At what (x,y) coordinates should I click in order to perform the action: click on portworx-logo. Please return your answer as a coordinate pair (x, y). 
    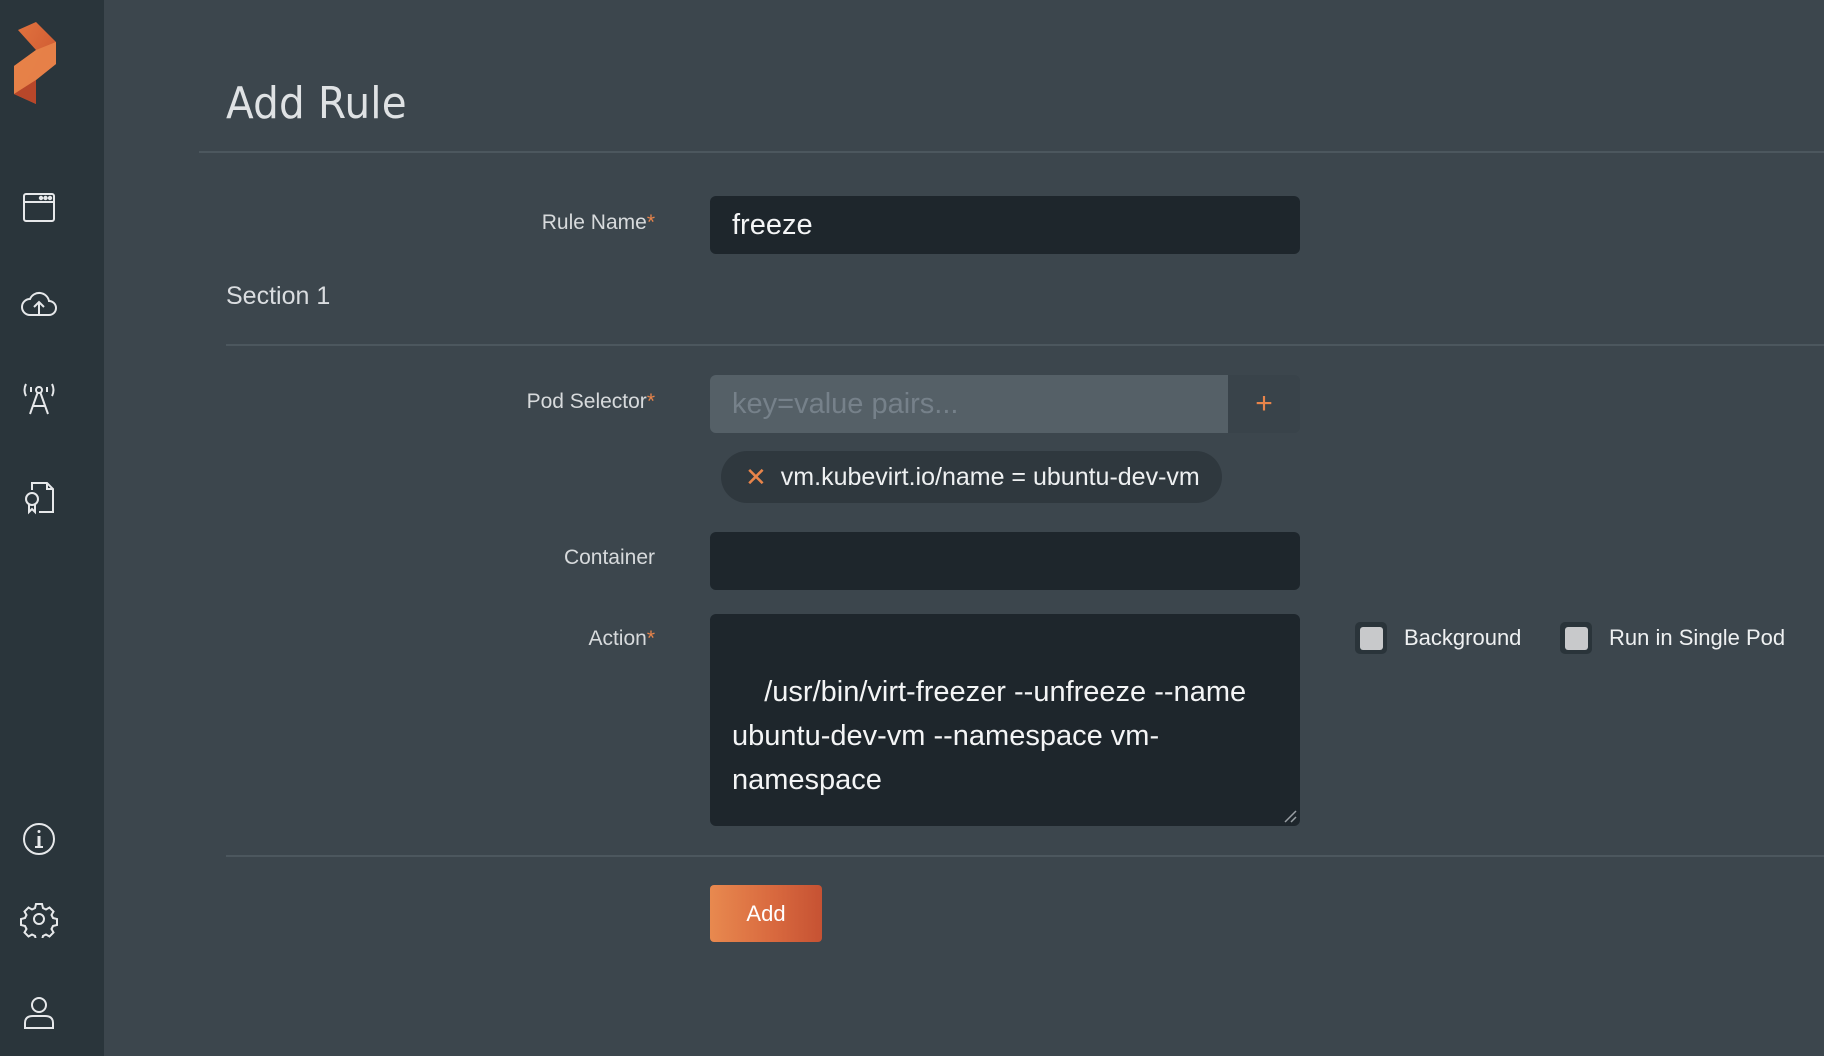
    Looking at the image, I should click on (39, 63).